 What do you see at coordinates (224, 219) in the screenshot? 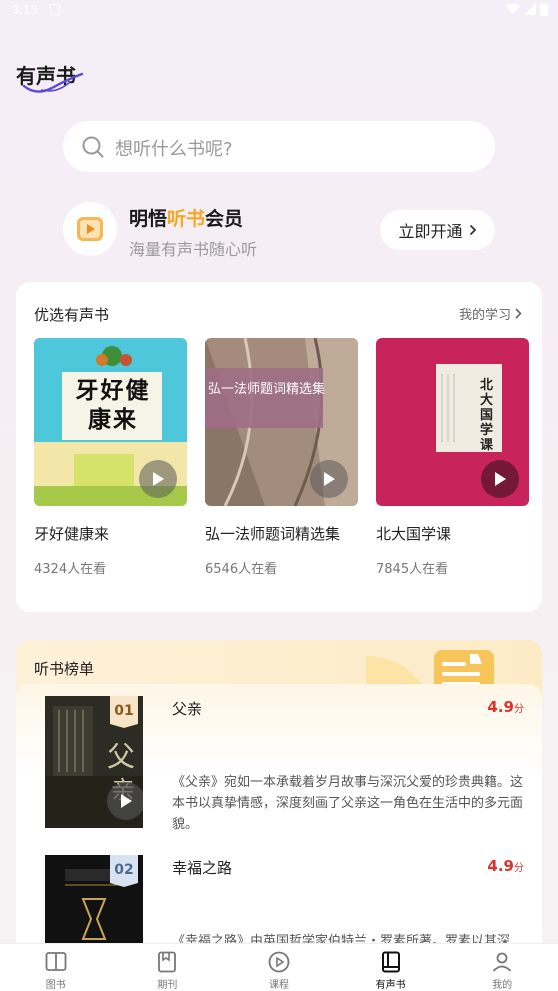
I see `vip-title-suffix: 会员` at bounding box center [224, 219].